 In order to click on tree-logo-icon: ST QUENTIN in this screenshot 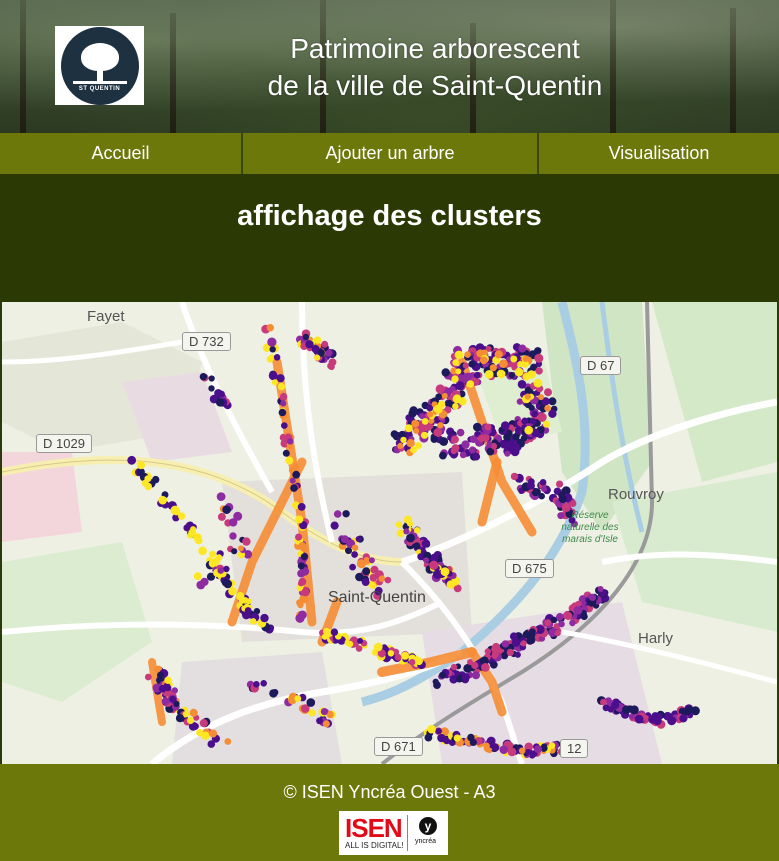, I will do `click(99, 65)`.